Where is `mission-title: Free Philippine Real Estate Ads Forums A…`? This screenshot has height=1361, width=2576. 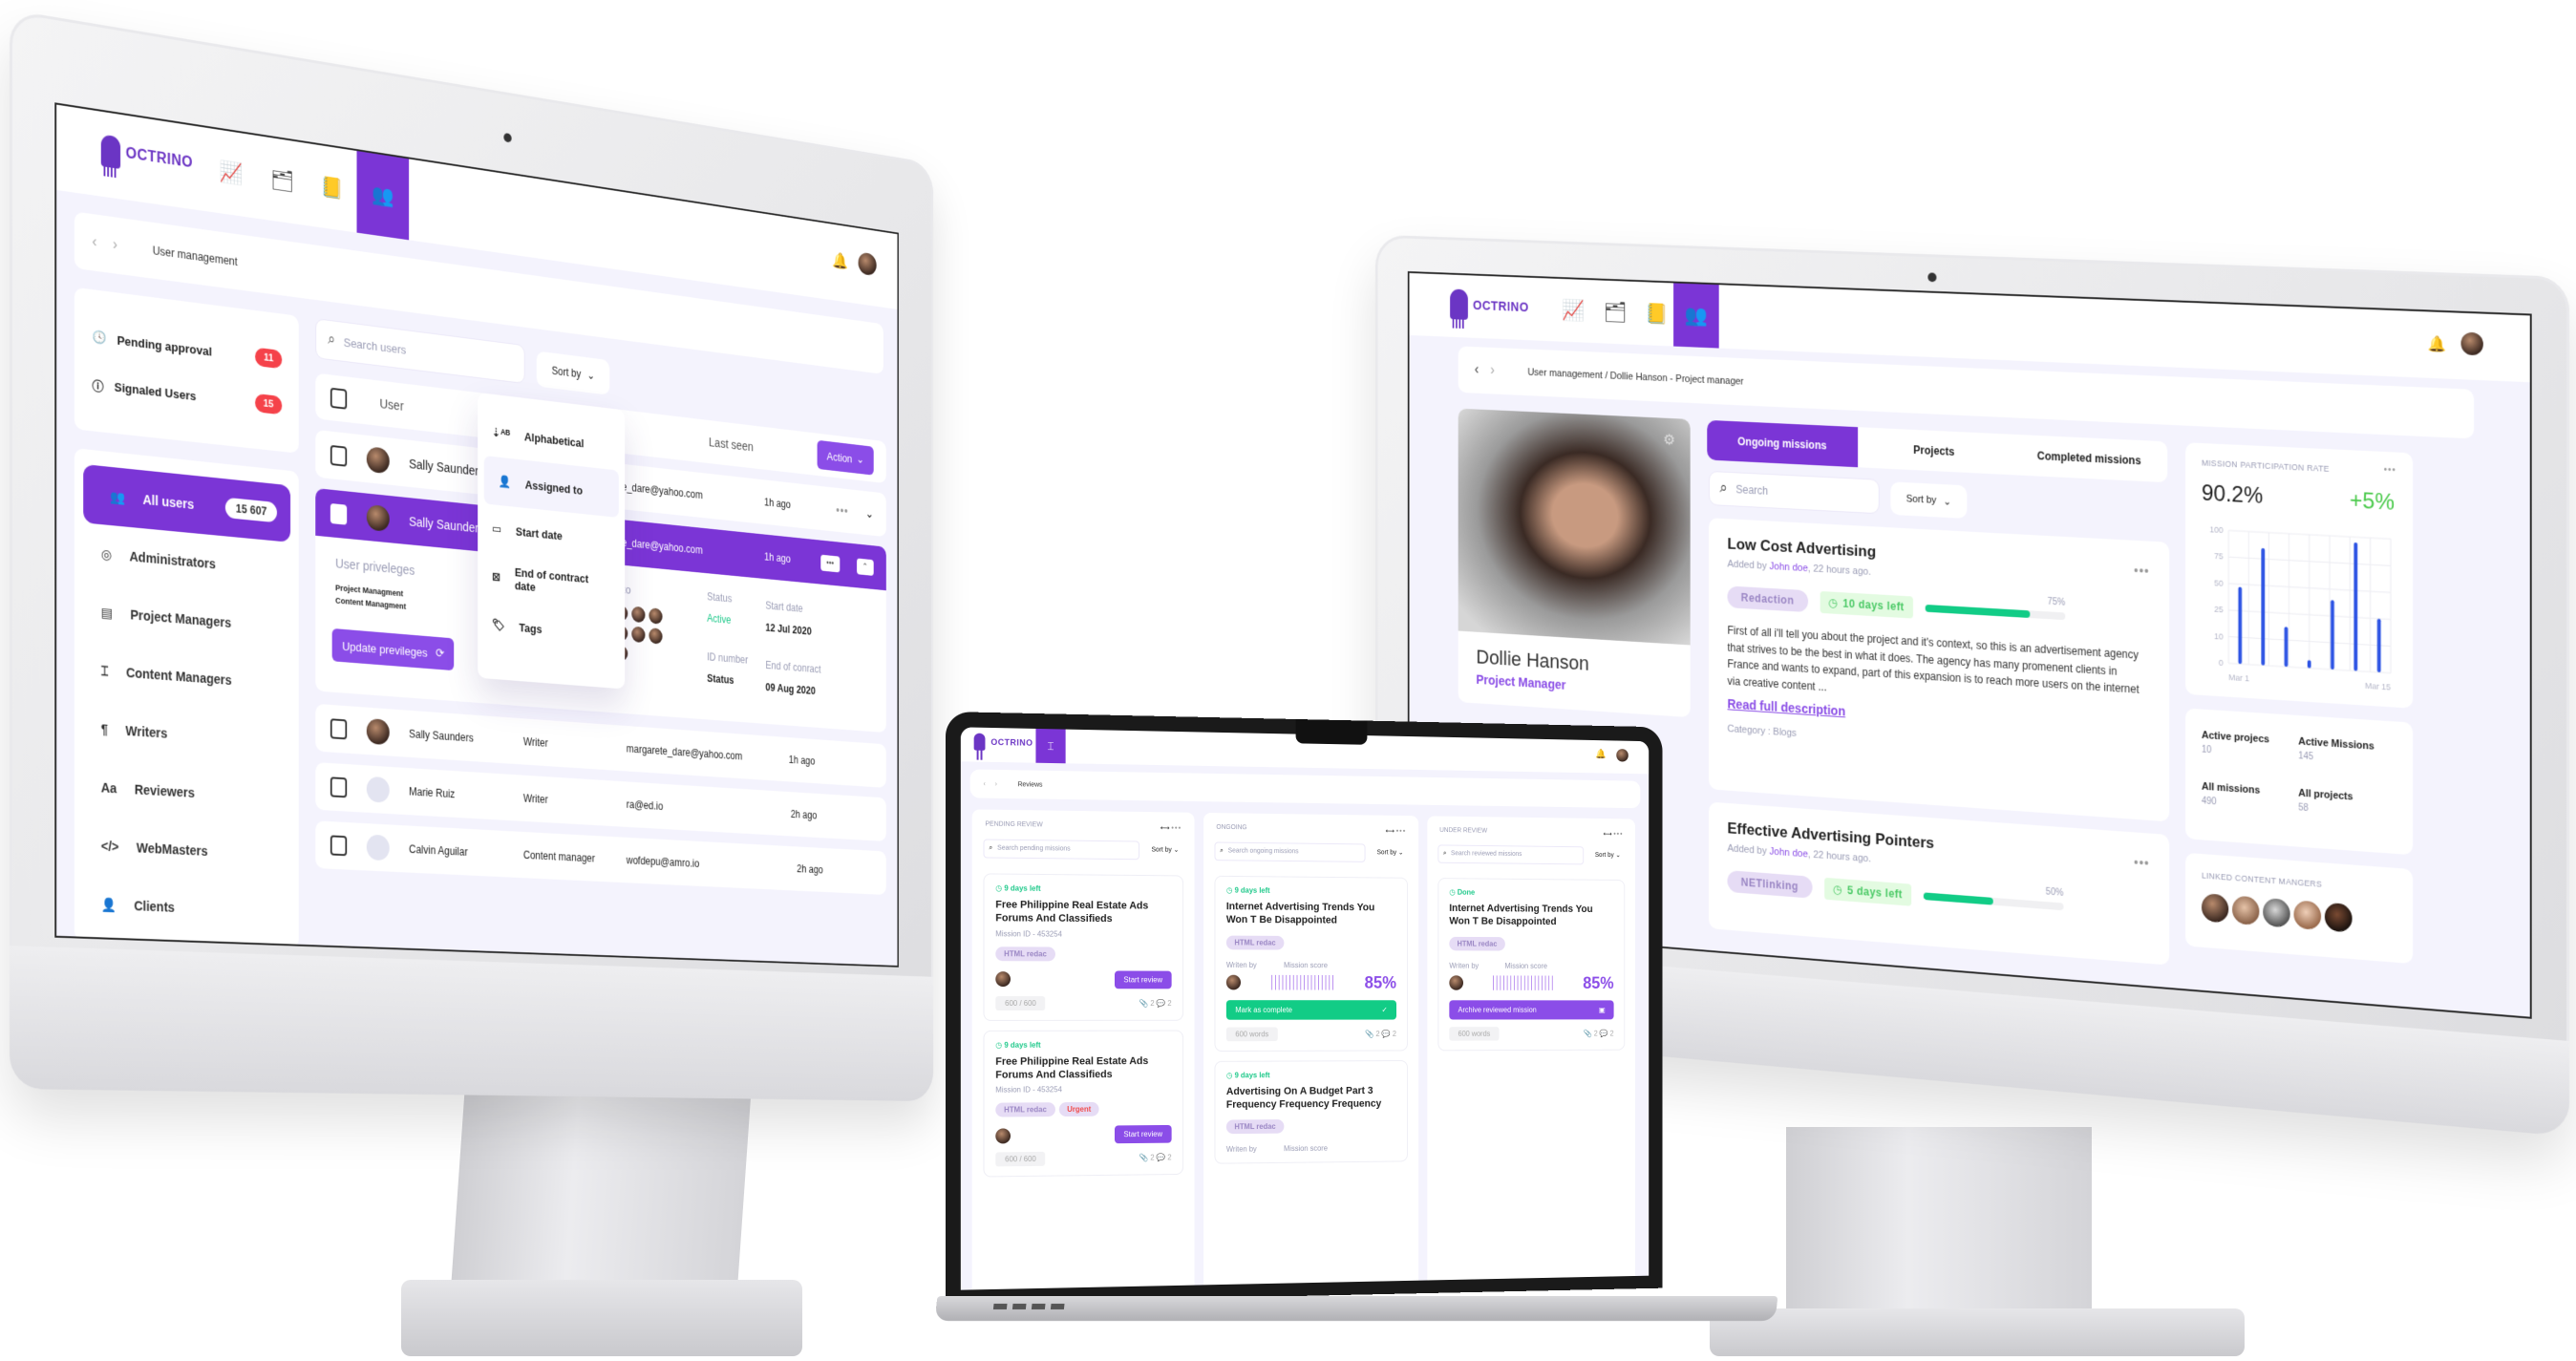
mission-title: Free Philippine Real Estate Ads Forums A… is located at coordinates (1072, 912).